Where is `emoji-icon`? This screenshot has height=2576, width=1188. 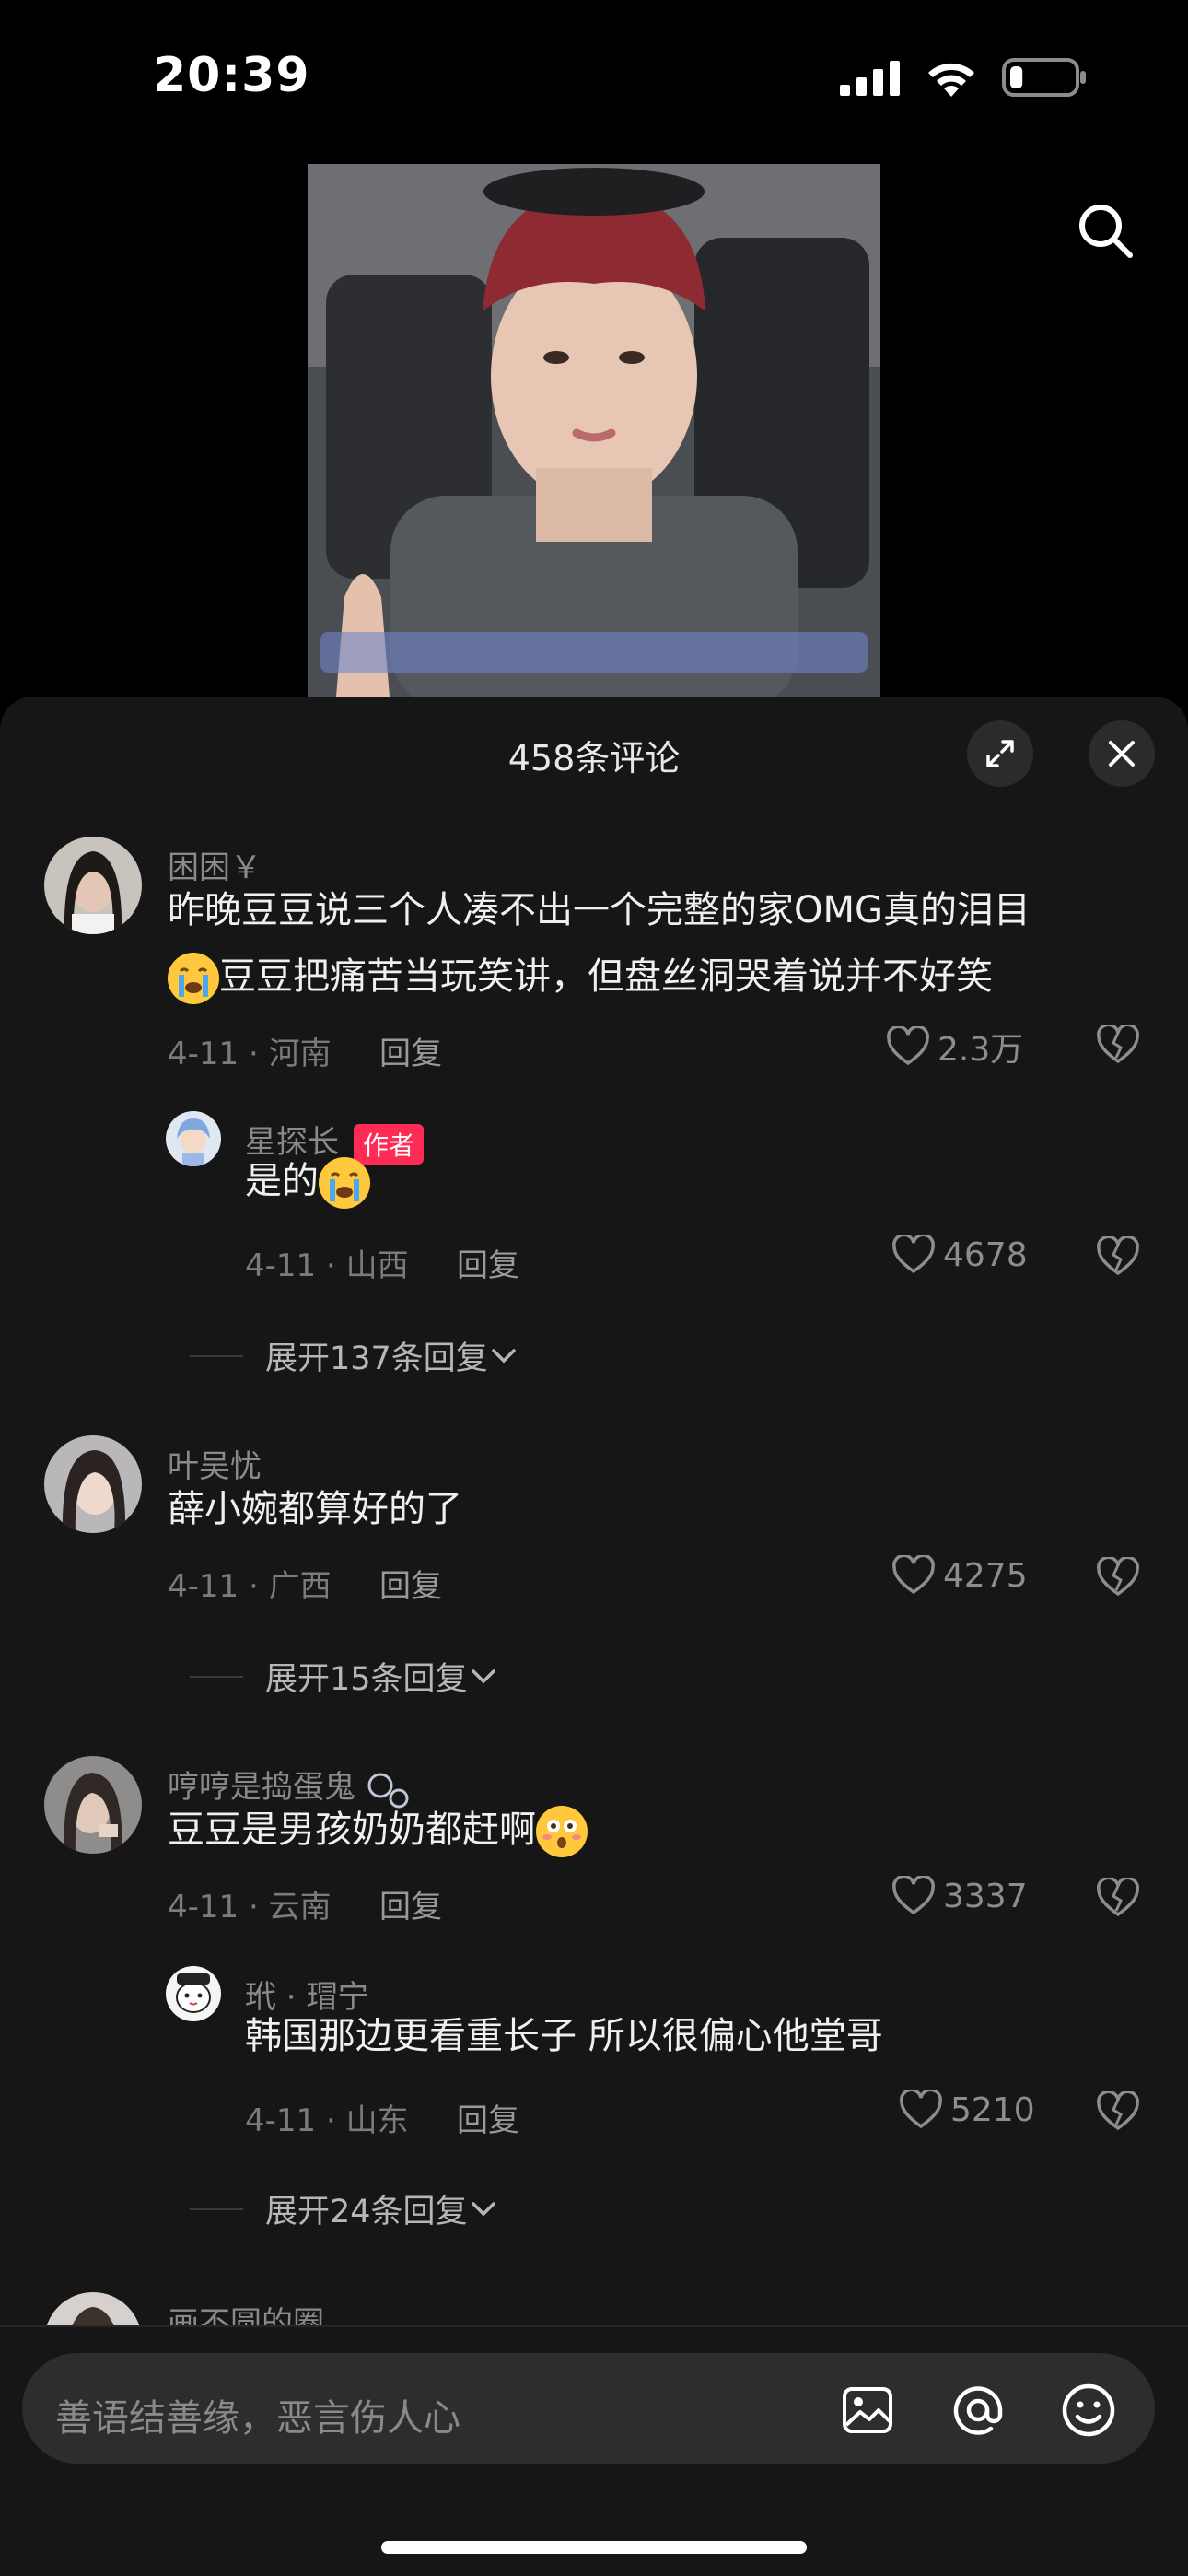
emoji-icon is located at coordinates (1088, 2410).